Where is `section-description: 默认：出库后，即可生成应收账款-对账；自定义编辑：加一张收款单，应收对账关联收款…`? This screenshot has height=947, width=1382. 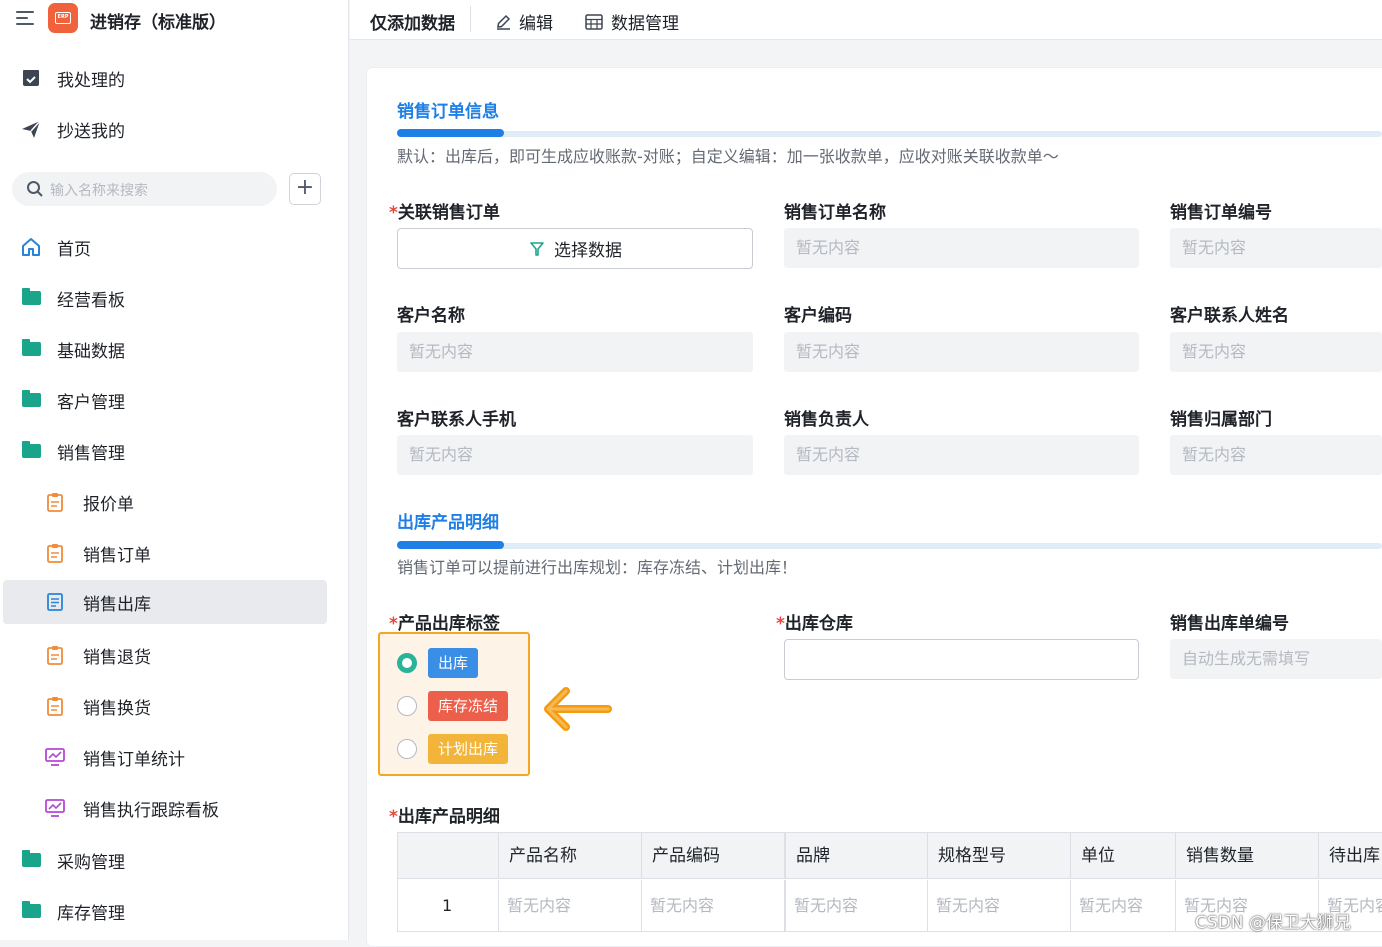
section-description: 默认：出库后，即可生成应收账款-对账；自定义编辑：加一张收款单，应收对账关联收款… is located at coordinates (728, 156).